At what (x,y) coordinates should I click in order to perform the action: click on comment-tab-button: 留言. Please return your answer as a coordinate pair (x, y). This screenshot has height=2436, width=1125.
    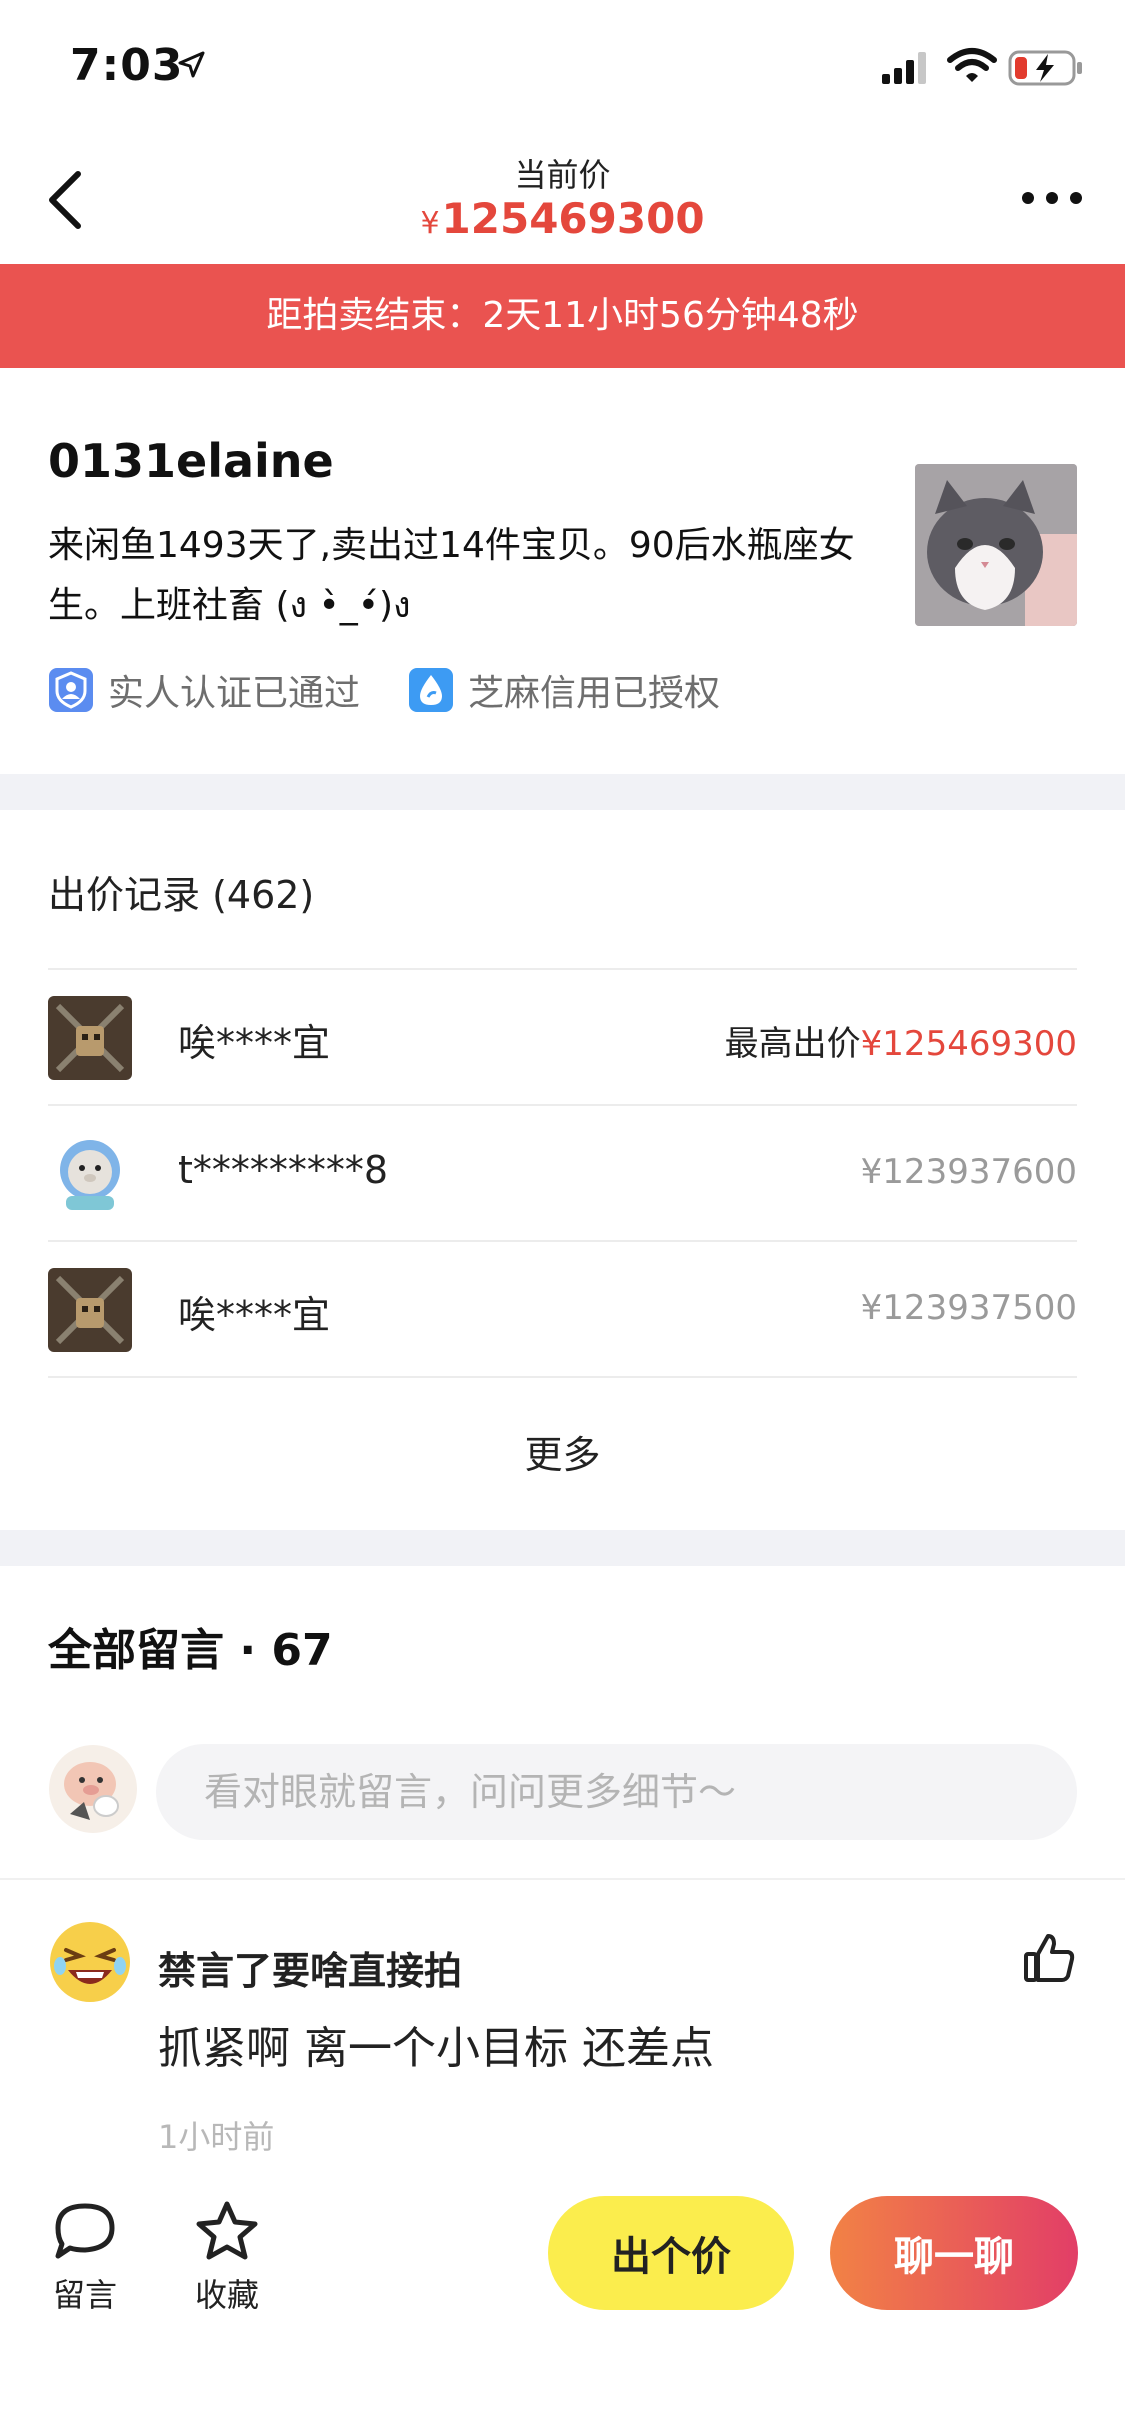
    Looking at the image, I should click on (85, 2258).